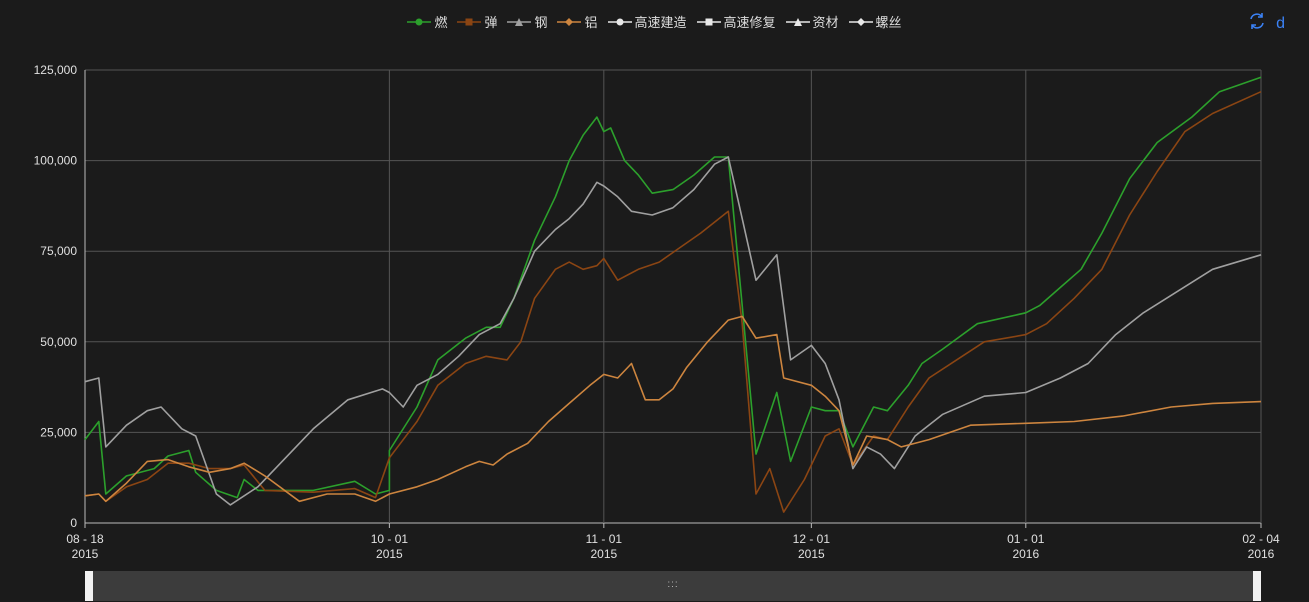  What do you see at coordinates (812, 539) in the screenshot?
I see `x-tick-label: 12 - 01` at bounding box center [812, 539].